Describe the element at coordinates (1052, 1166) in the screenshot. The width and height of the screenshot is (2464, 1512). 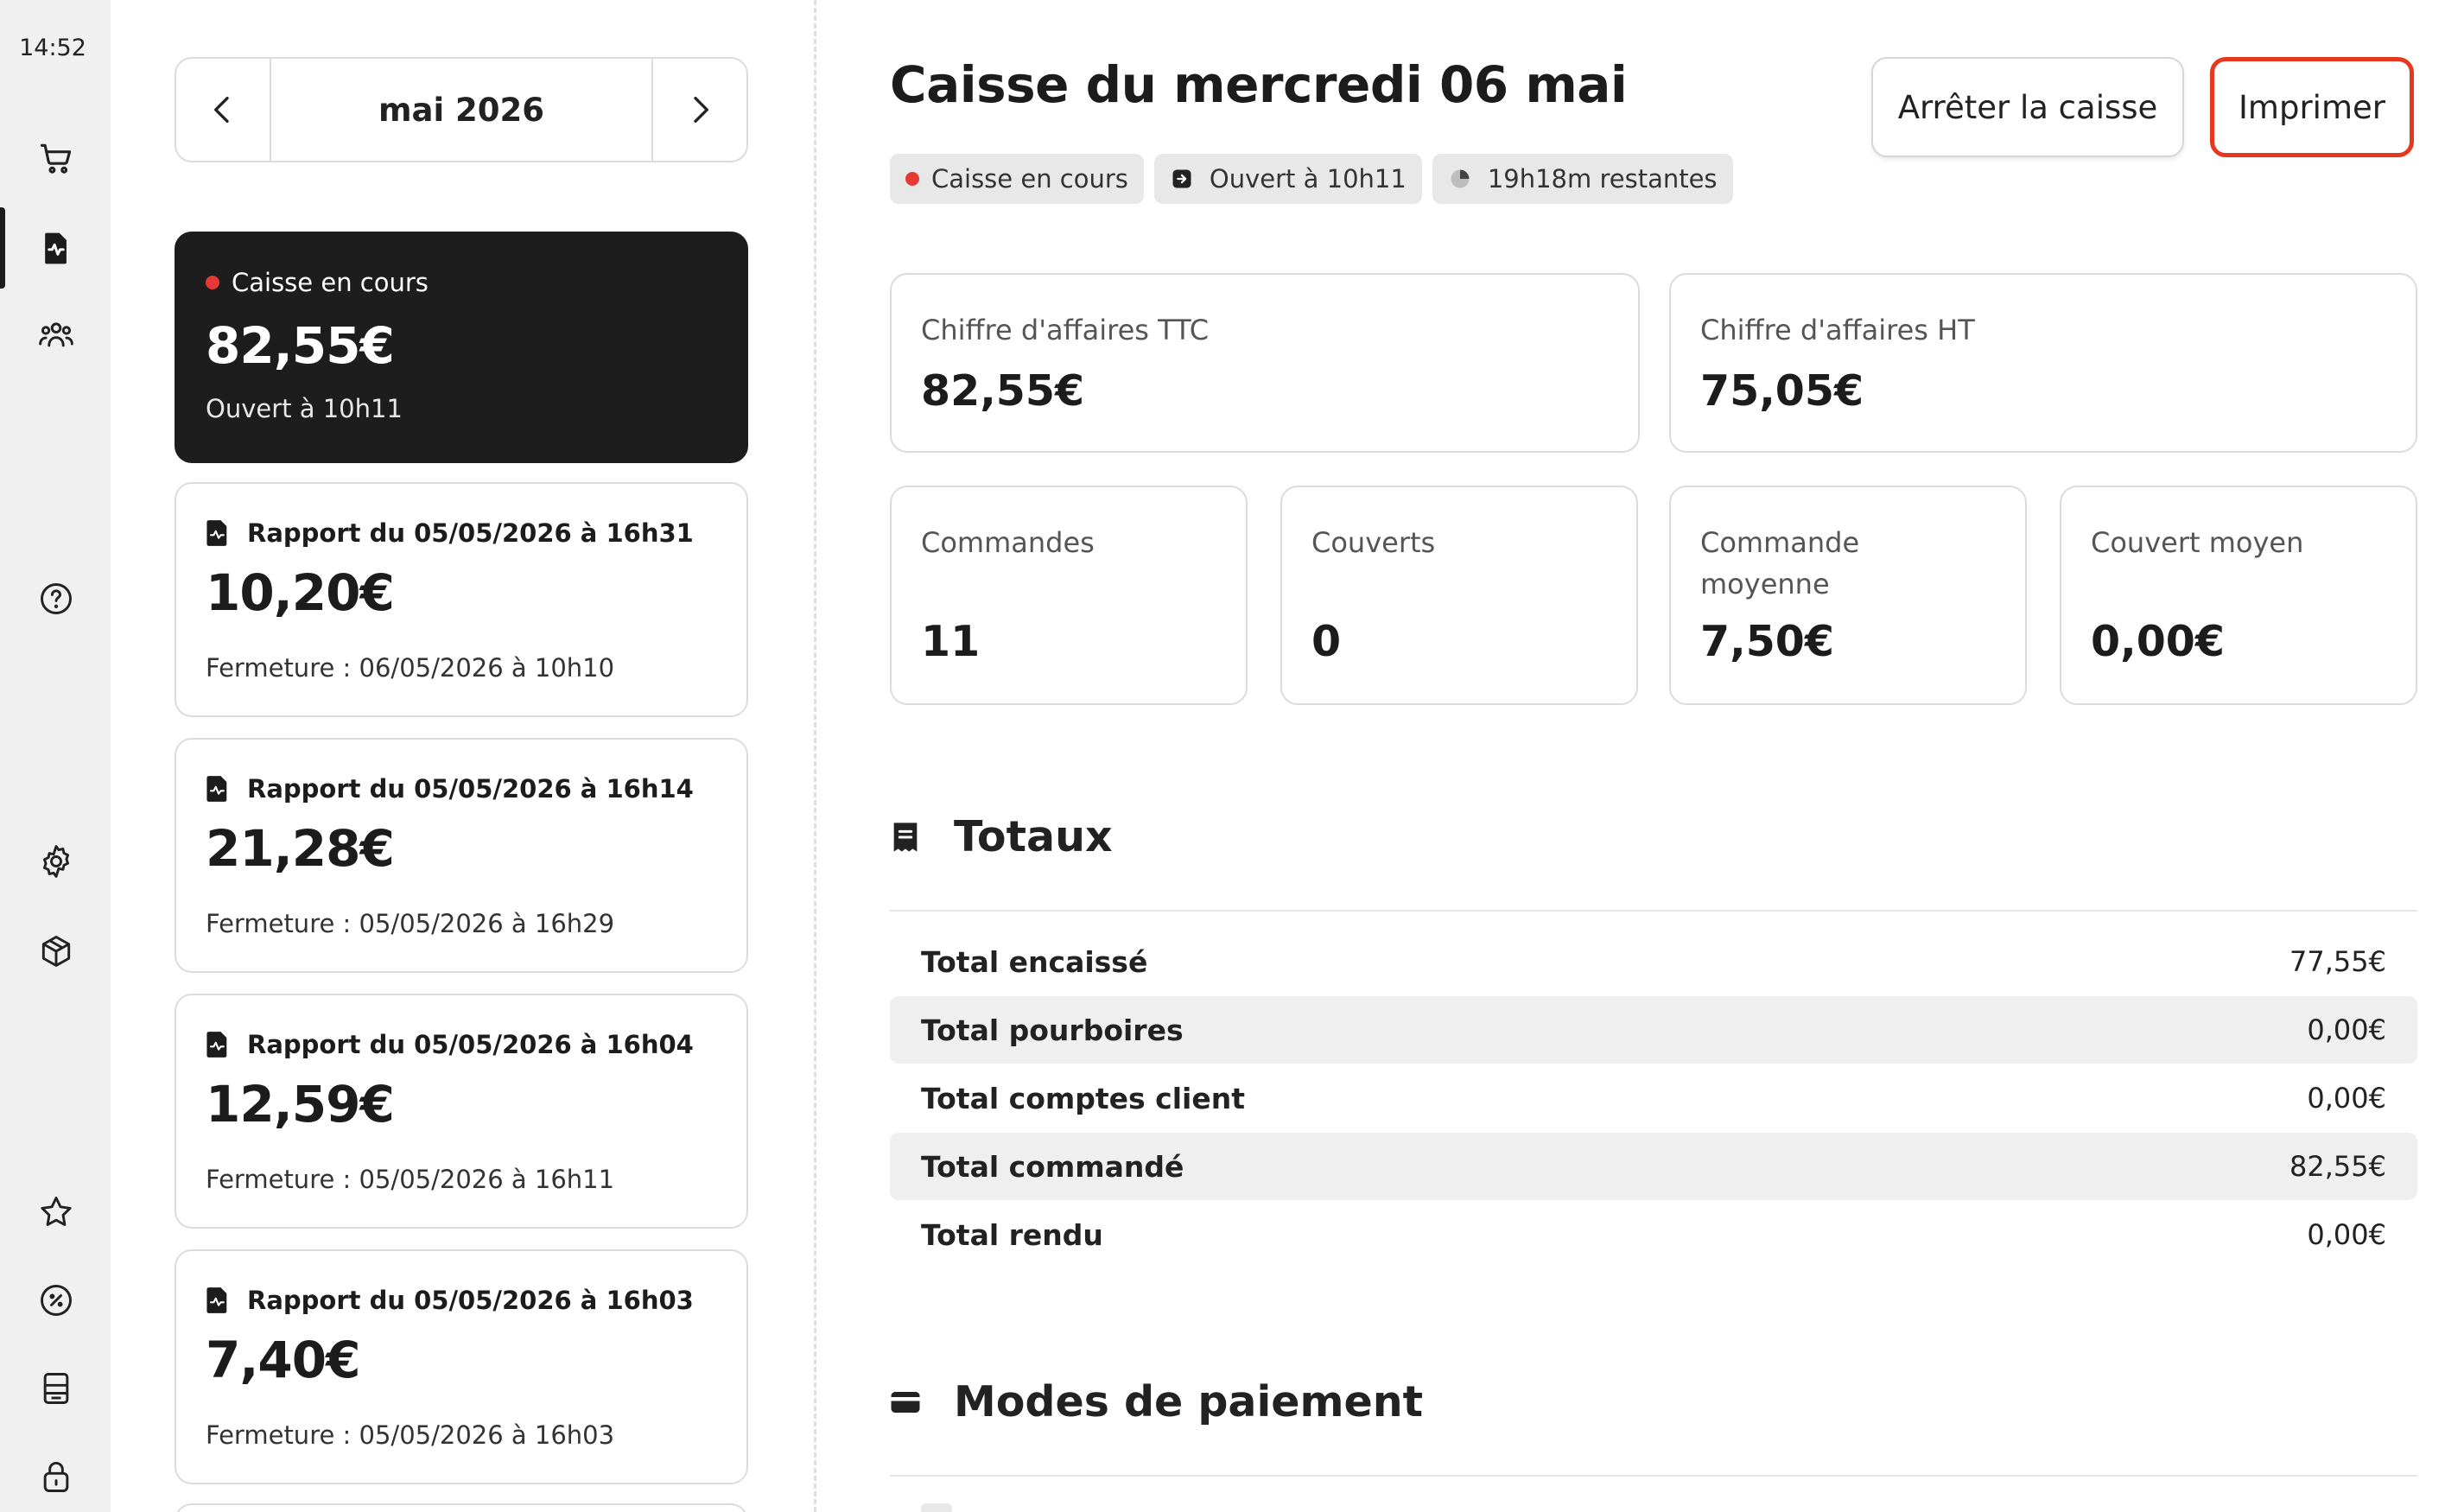
I see `totals-row-label: Total commandé` at that location.